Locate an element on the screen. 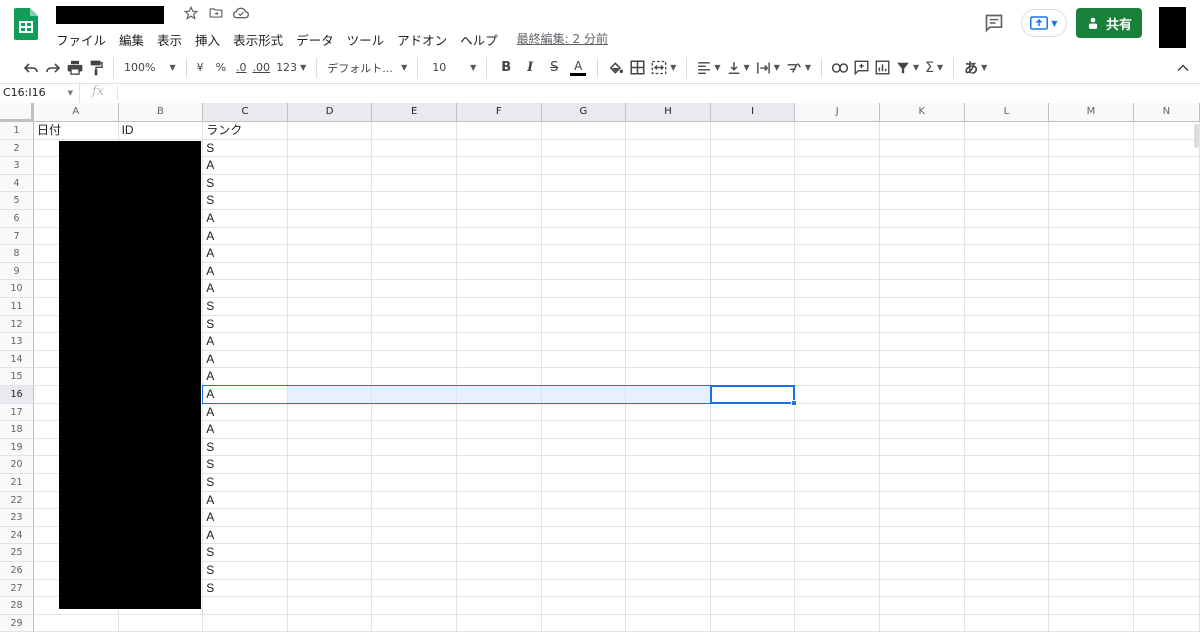 The height and width of the screenshot is (633, 1200). cell-k16 is located at coordinates (922, 395).